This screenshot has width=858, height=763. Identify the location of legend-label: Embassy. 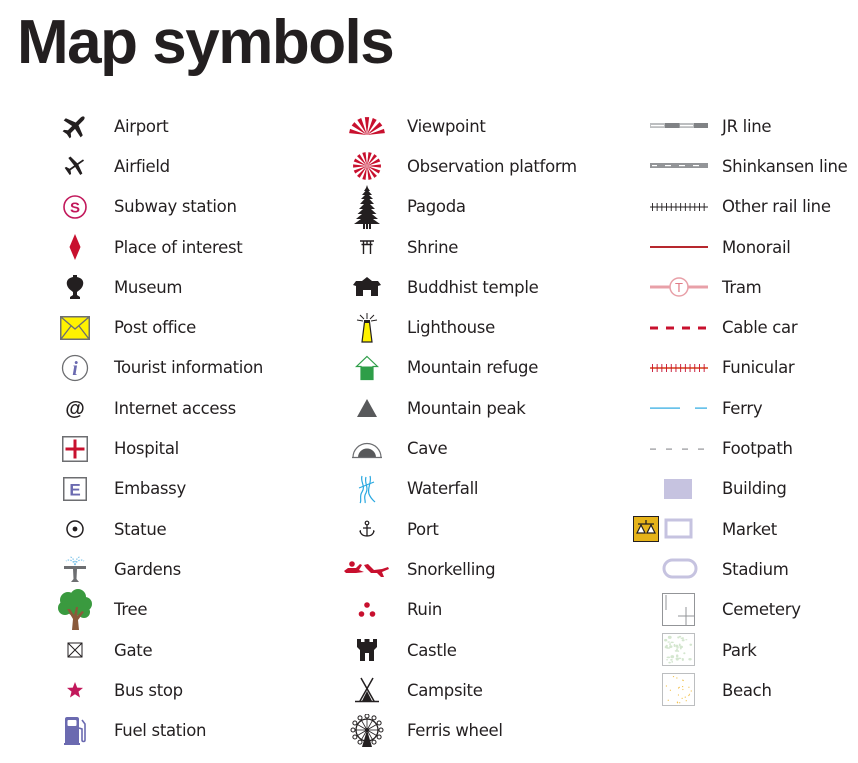
(150, 489).